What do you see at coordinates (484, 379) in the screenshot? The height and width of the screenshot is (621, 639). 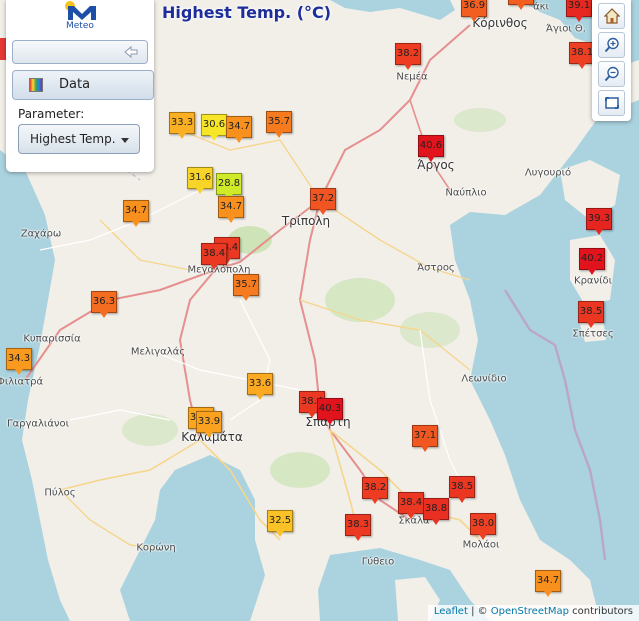 I see `place-label: Λεωνίδιο` at bounding box center [484, 379].